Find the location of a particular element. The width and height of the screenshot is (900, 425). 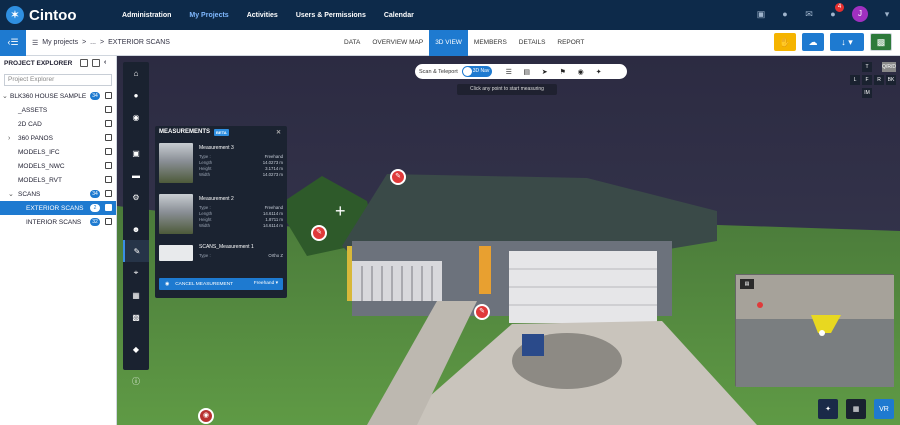

nav-activities: Activities is located at coordinates (262, 15).